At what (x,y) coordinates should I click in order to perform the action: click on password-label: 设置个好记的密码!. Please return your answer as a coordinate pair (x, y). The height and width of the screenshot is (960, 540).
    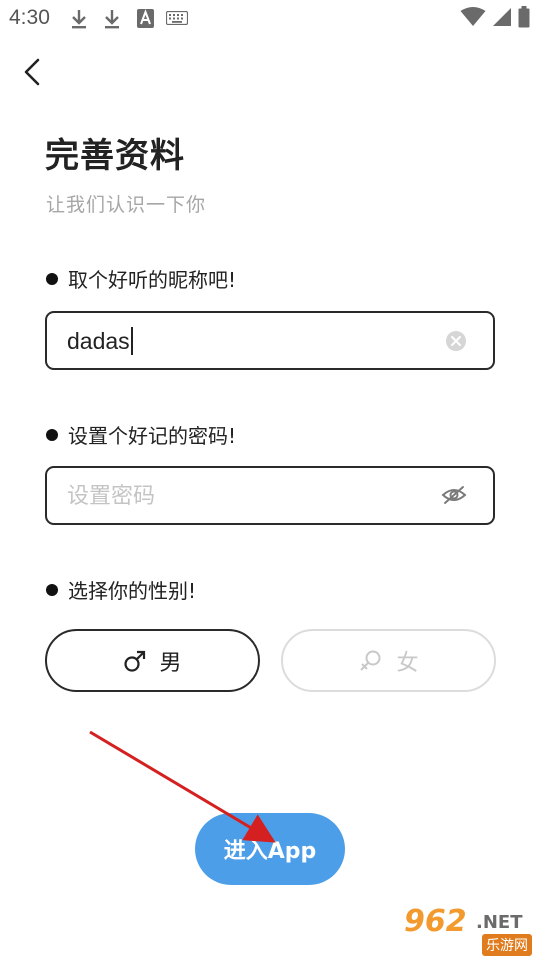
    Looking at the image, I should click on (141, 434).